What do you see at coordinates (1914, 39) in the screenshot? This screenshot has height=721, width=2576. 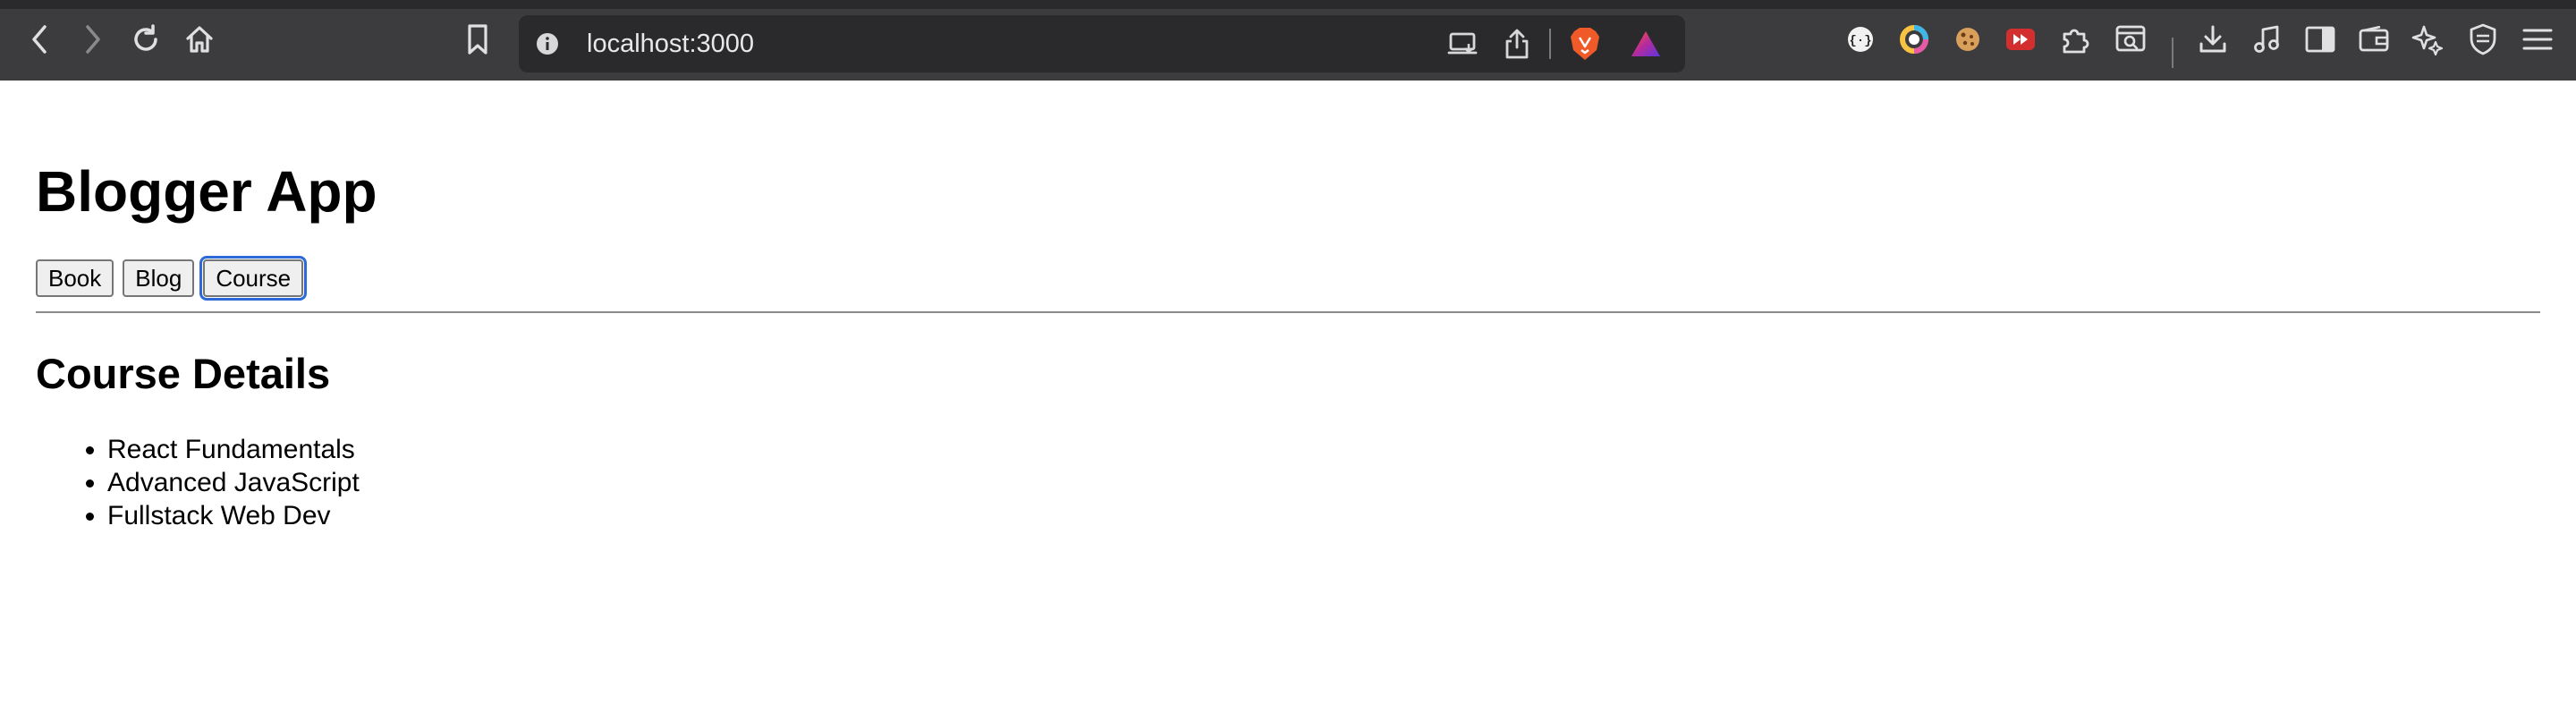 I see `color-picker-icon` at bounding box center [1914, 39].